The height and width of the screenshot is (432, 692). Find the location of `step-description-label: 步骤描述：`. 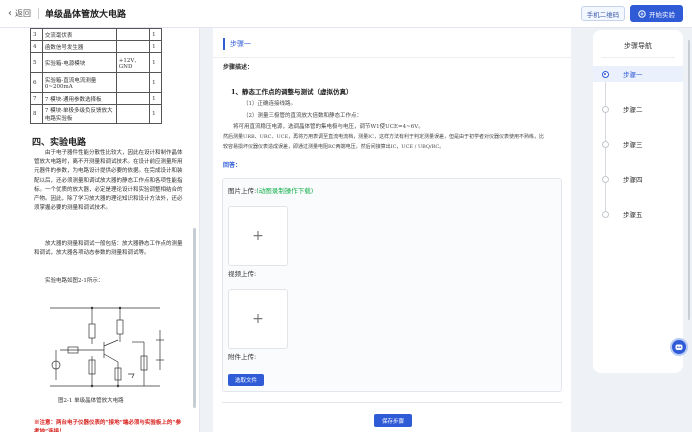

step-description-label: 步骤描述： is located at coordinates (238, 67).